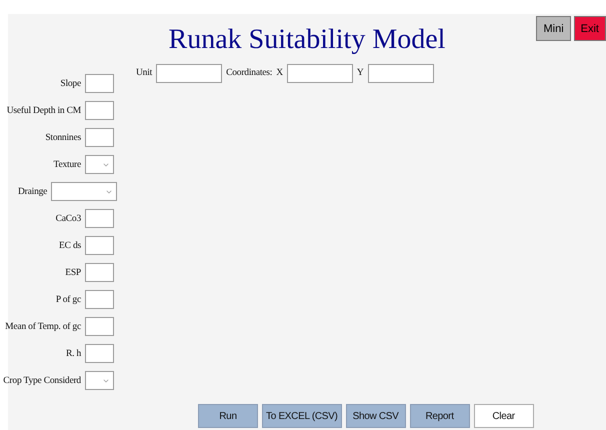 This screenshot has width=606, height=430. What do you see at coordinates (302, 416) in the screenshot?
I see `action-button: To EXCEL (CSV)` at bounding box center [302, 416].